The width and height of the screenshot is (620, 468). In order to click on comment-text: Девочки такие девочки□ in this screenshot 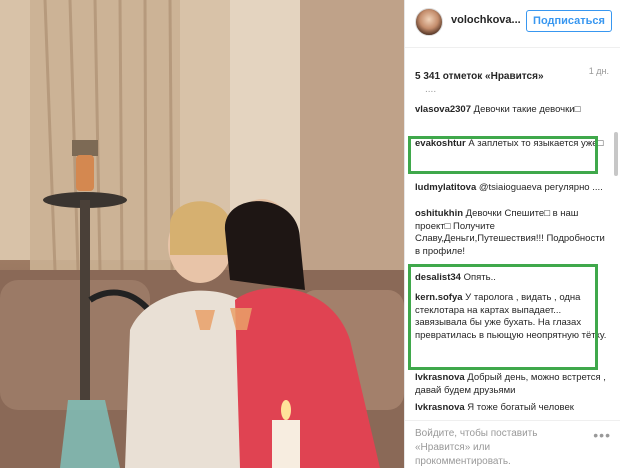, I will do `click(527, 109)`.